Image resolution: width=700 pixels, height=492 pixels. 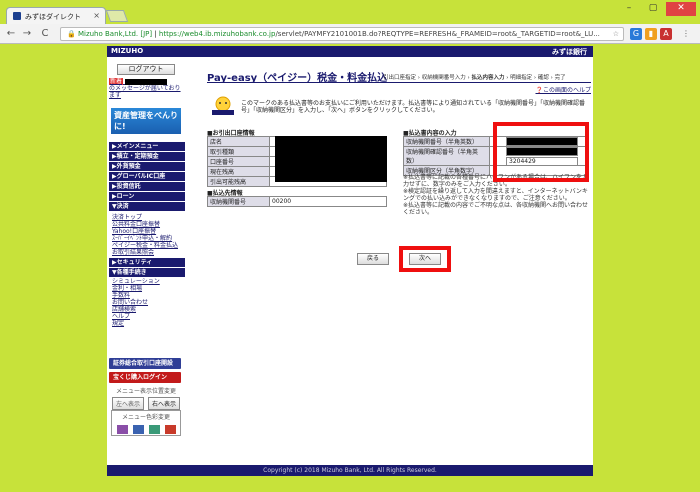 What do you see at coordinates (147, 316) in the screenshot?
I see `procedure-item: ヘルプ` at bounding box center [147, 316].